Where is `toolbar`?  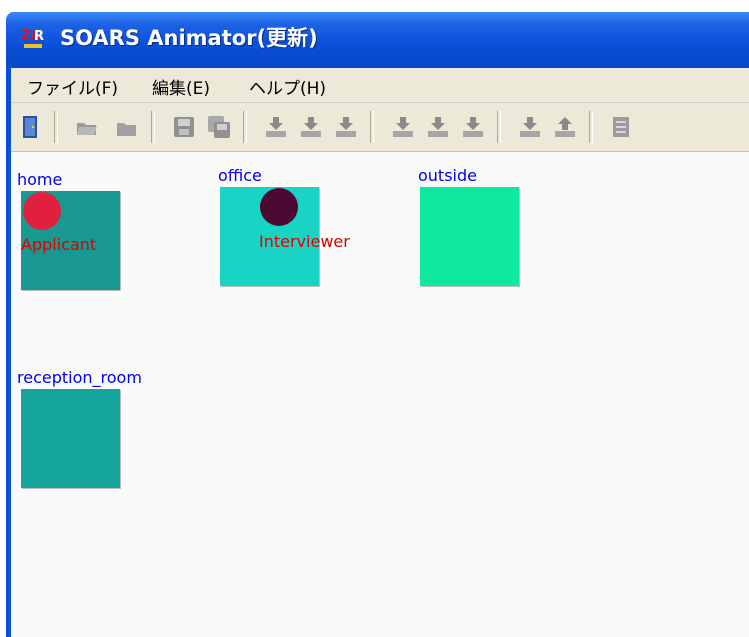 toolbar is located at coordinates (380, 127).